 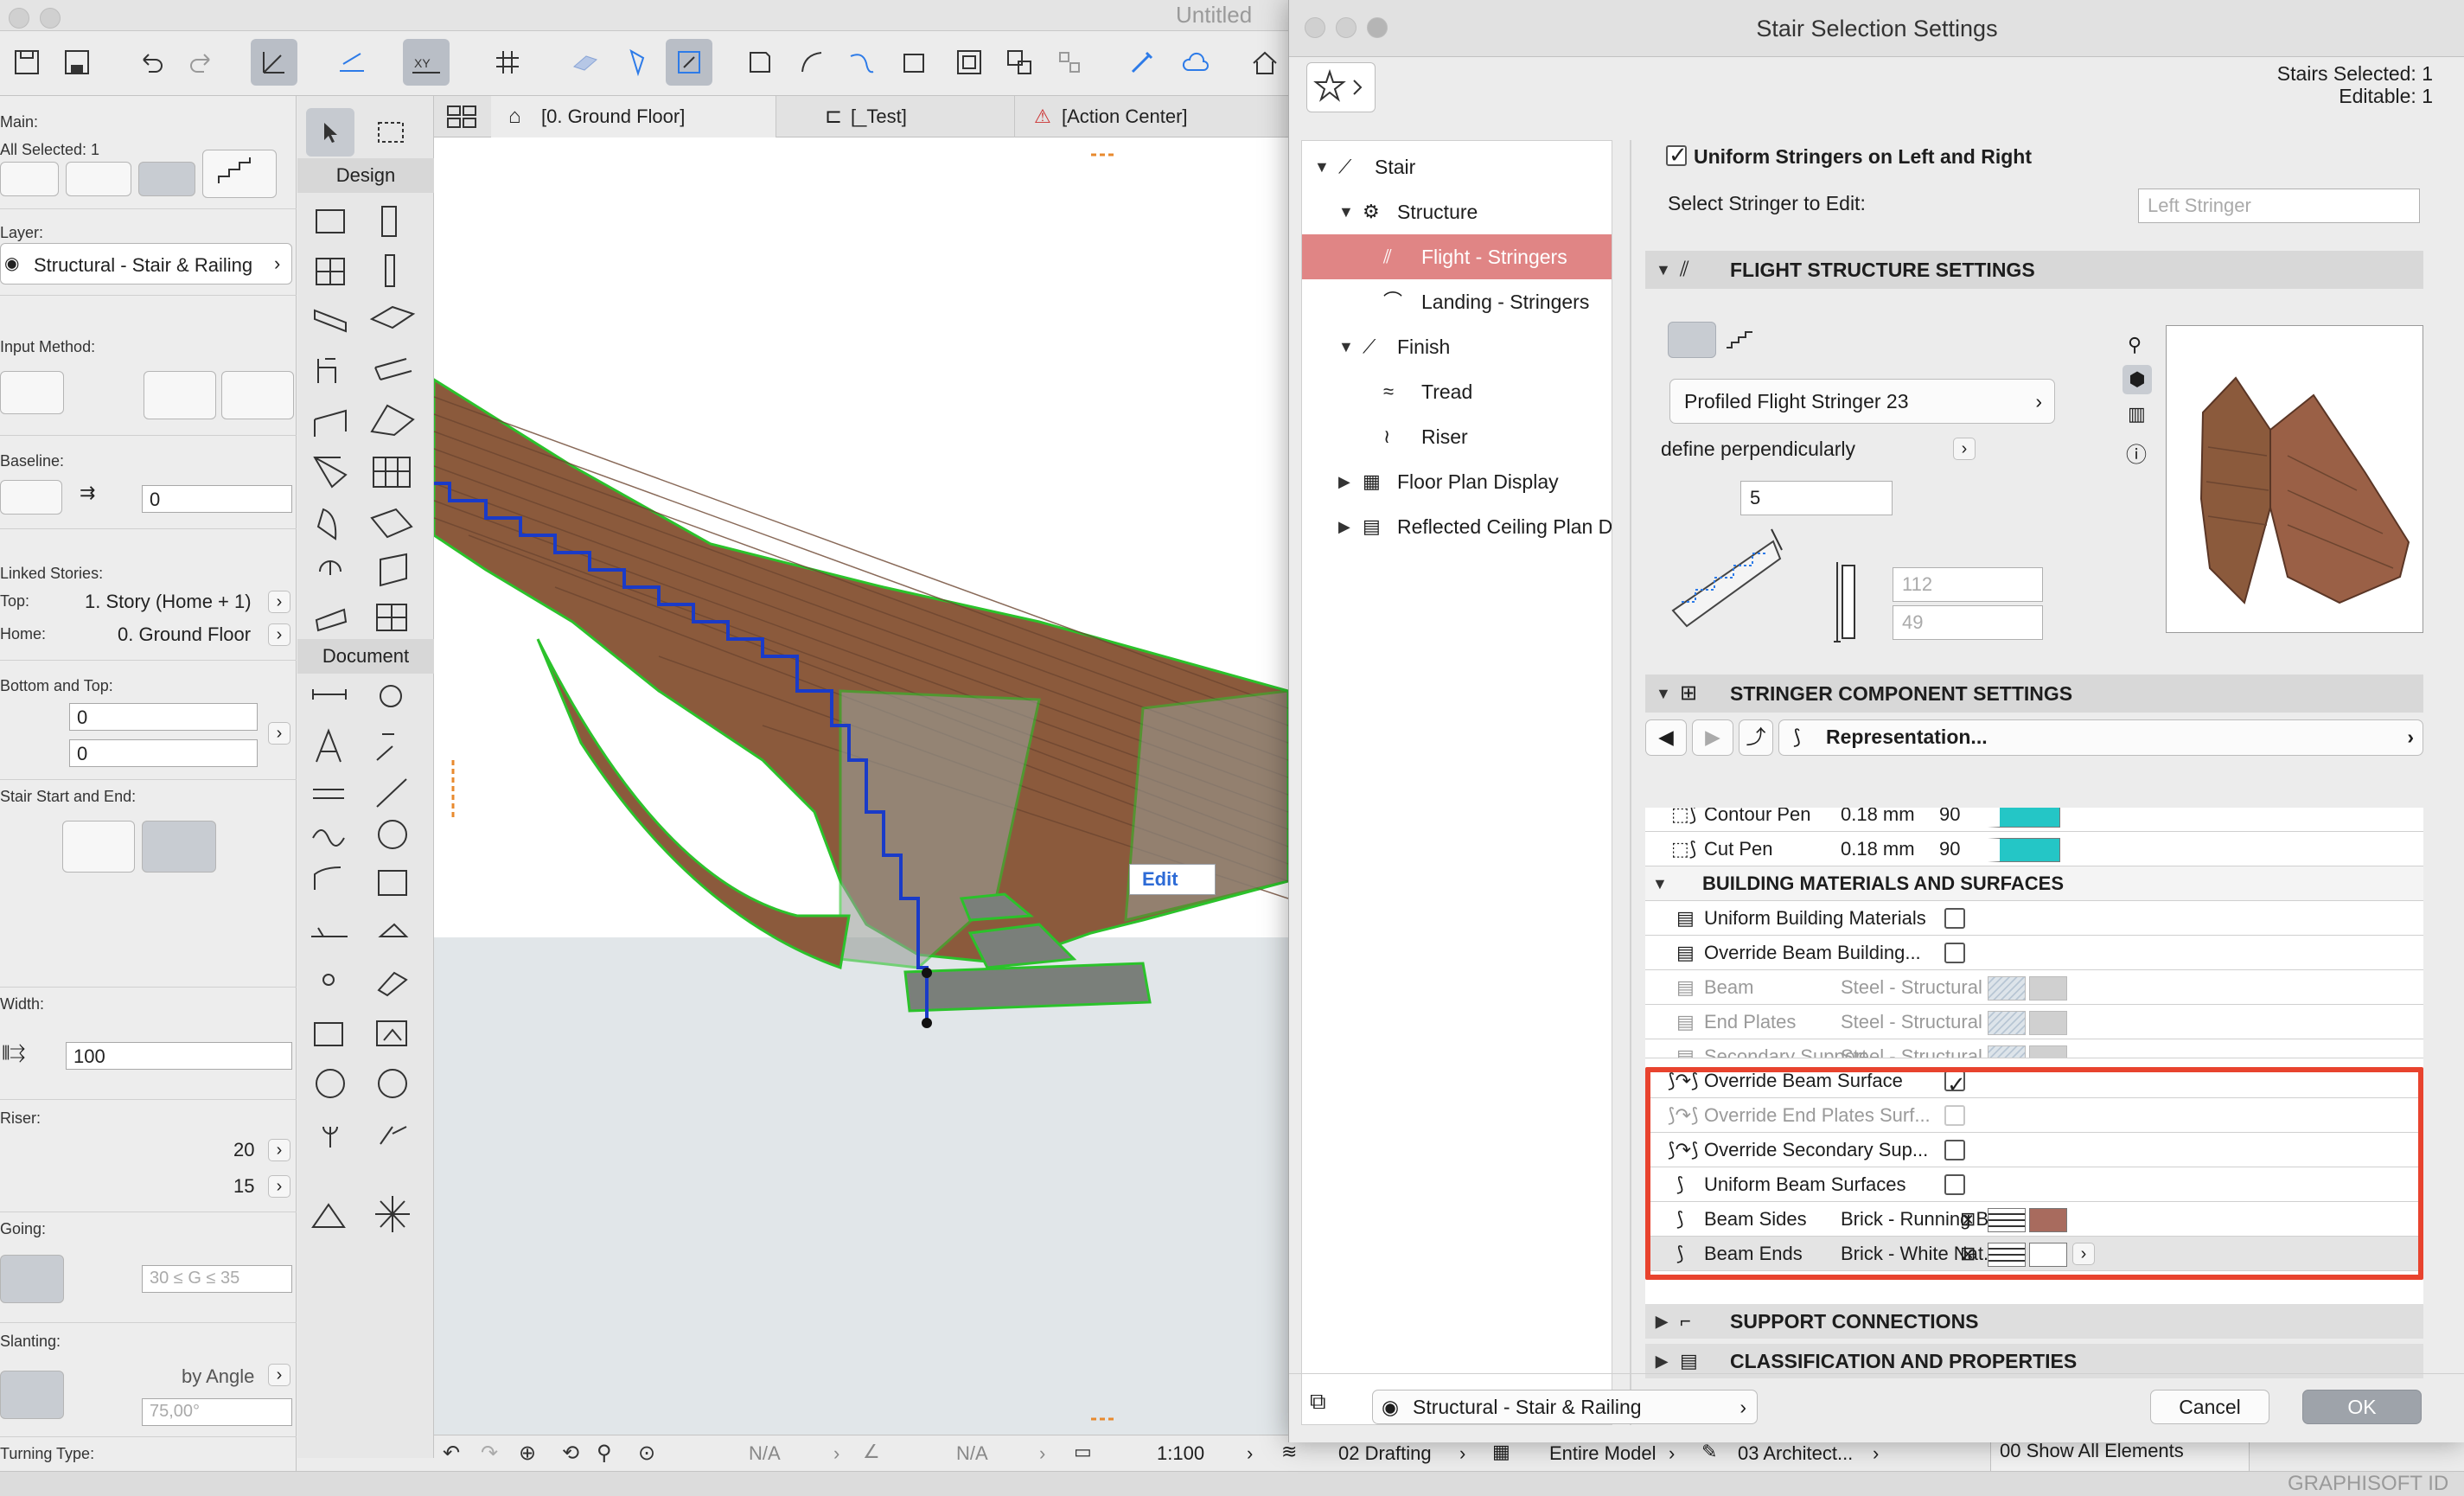 I want to click on coordinate-plane-icon: XY, so click(x=426, y=63).